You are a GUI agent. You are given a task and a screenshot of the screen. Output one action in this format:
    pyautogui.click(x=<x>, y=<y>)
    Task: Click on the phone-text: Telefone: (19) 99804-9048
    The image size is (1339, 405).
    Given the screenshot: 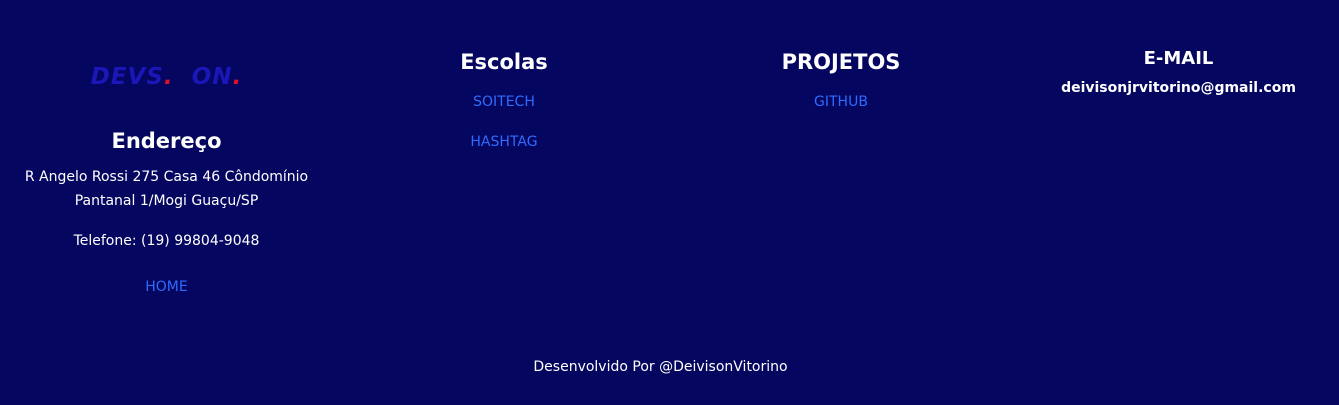 What is the action you would take?
    pyautogui.click(x=166, y=241)
    